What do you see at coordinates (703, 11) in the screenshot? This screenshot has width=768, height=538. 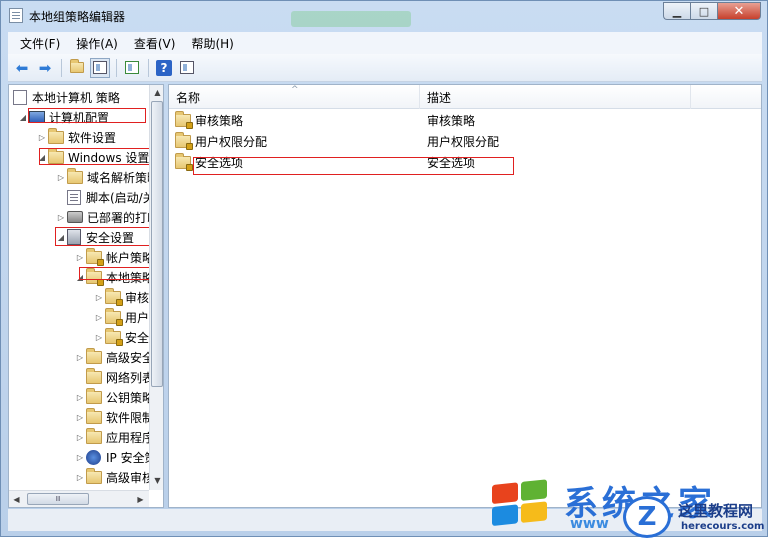 I see `maximize-button: □` at bounding box center [703, 11].